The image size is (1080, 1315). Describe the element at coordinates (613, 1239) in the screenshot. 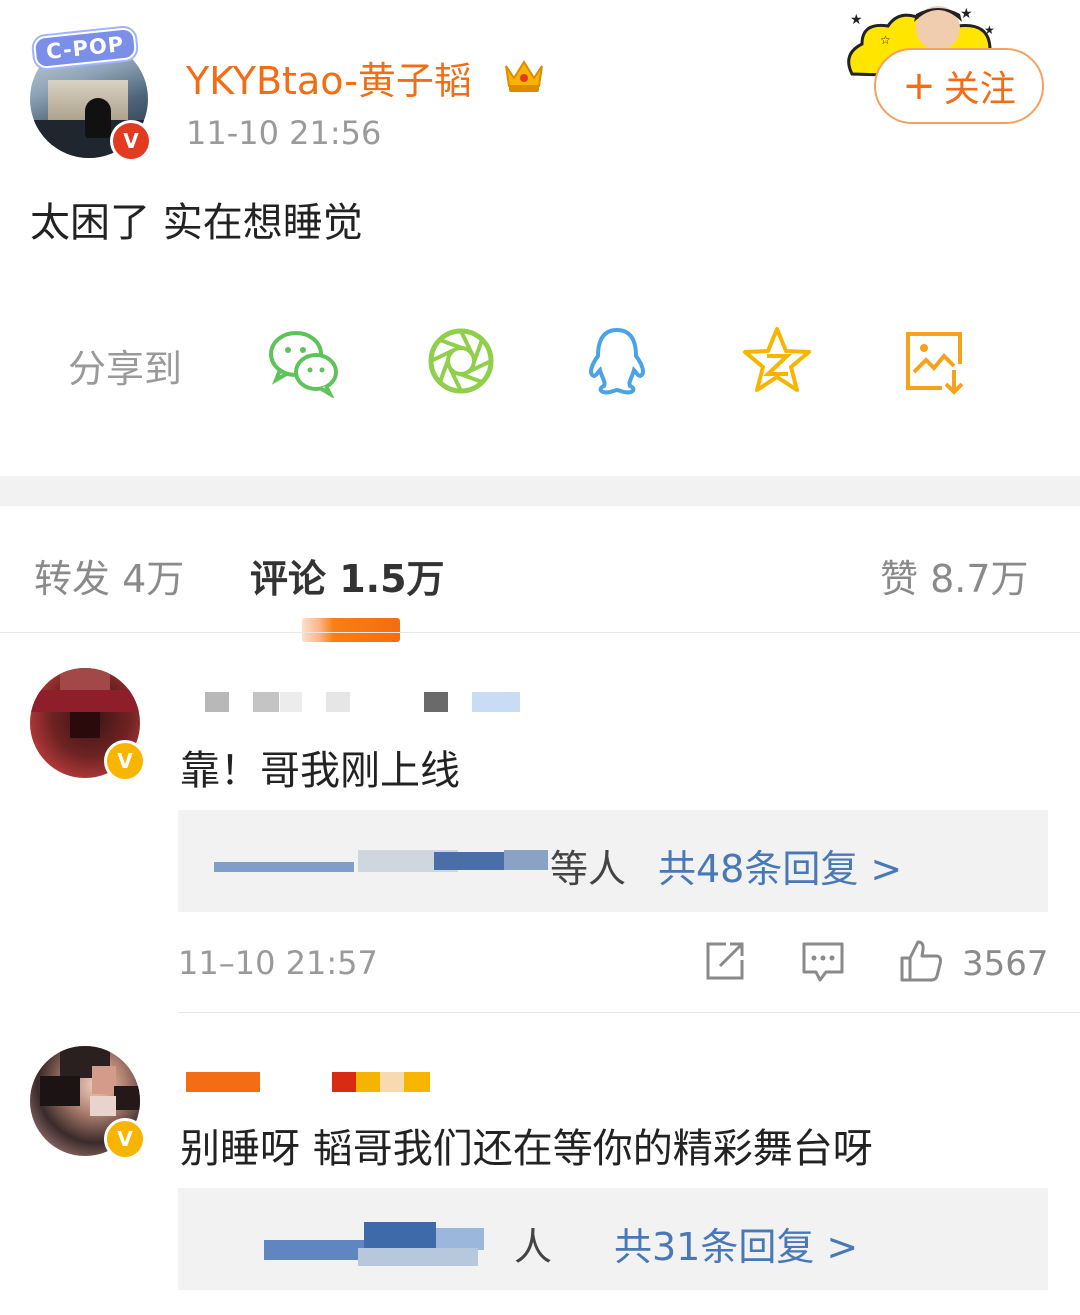

I see `reply-preview: 人 共31条回复 >` at that location.